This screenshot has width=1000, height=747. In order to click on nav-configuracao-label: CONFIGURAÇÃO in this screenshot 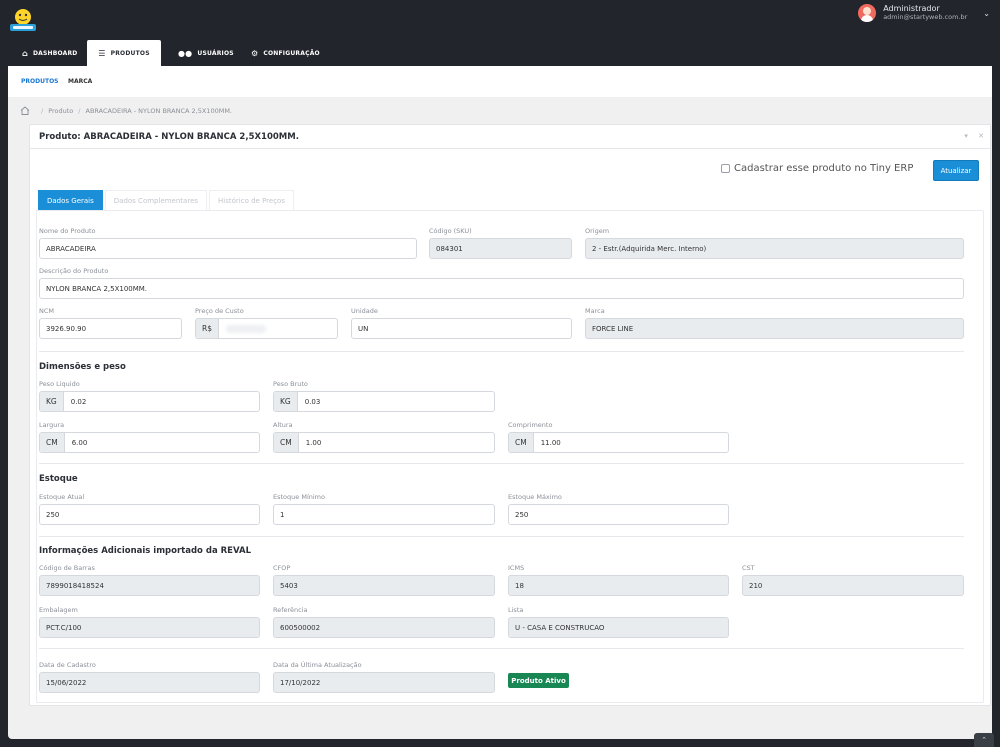, I will do `click(291, 53)`.